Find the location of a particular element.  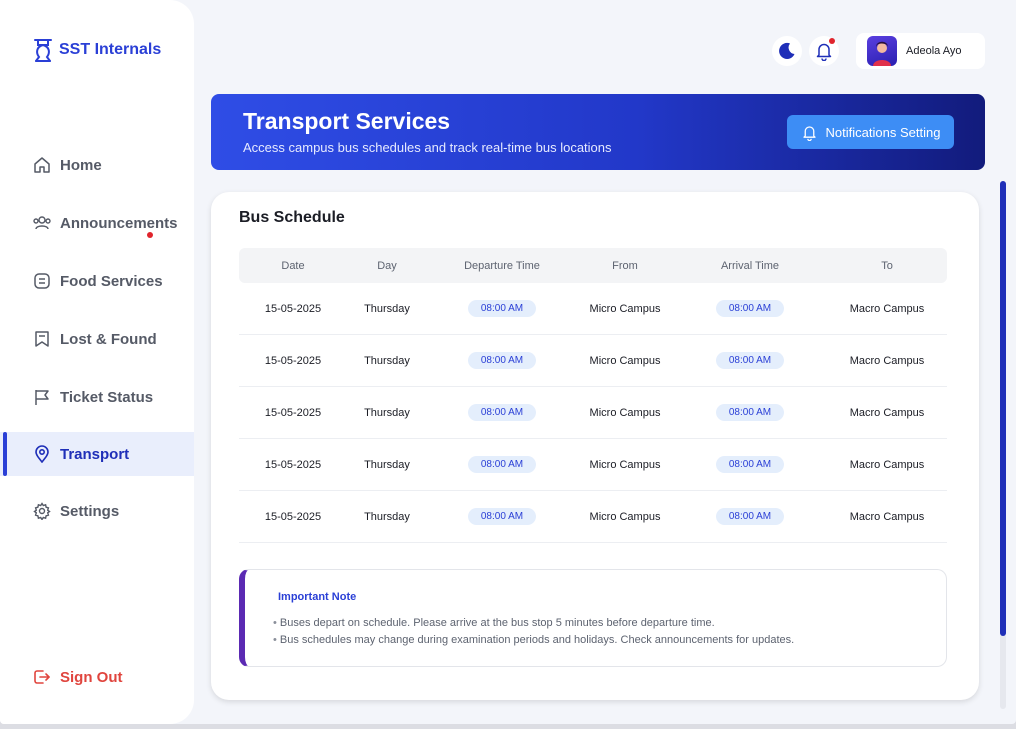

theme-toggle-button is located at coordinates (787, 51).